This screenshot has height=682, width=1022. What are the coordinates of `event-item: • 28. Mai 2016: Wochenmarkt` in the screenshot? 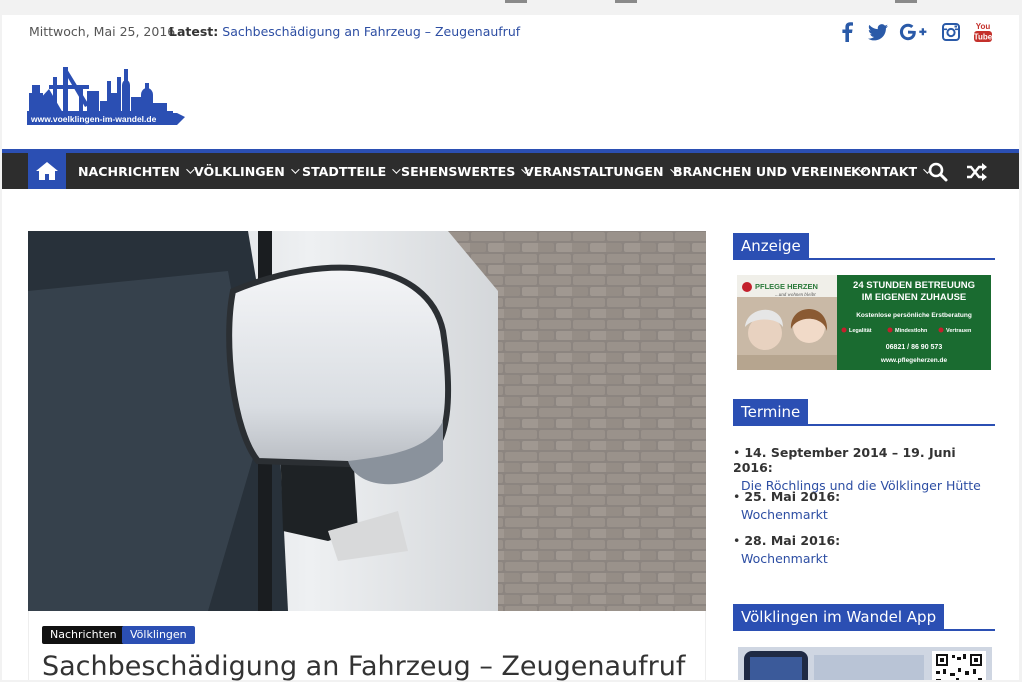 It's located at (786, 549).